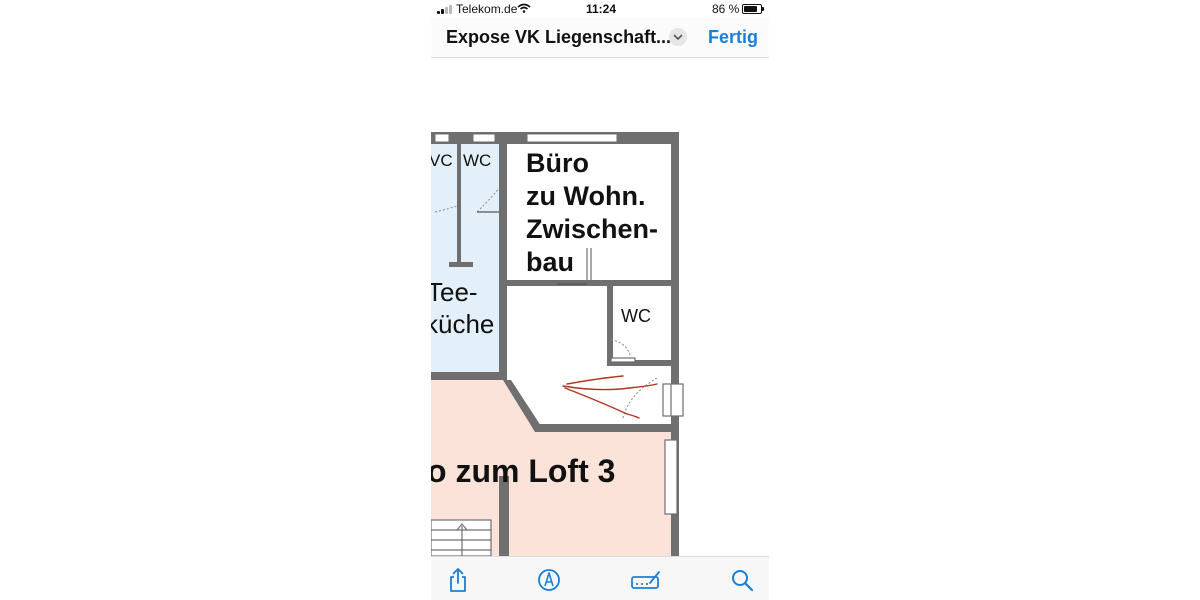  Describe the element at coordinates (549, 580) in the screenshot. I see `markup-icon` at that location.